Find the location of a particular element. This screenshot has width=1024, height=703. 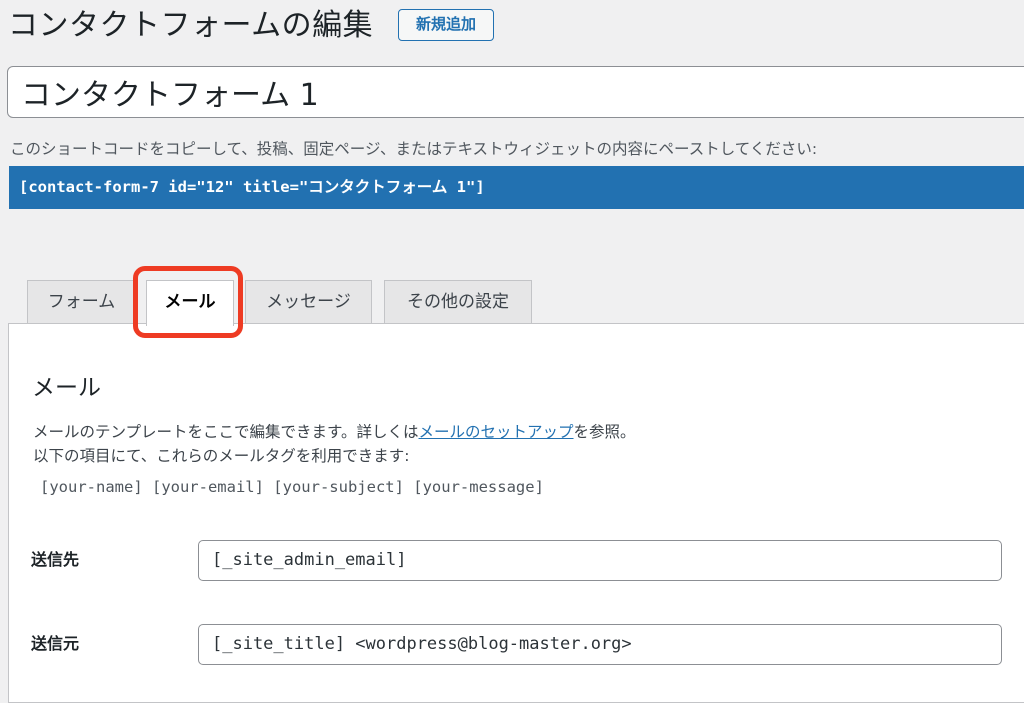

add-new-button: 新規追加 is located at coordinates (446, 25).